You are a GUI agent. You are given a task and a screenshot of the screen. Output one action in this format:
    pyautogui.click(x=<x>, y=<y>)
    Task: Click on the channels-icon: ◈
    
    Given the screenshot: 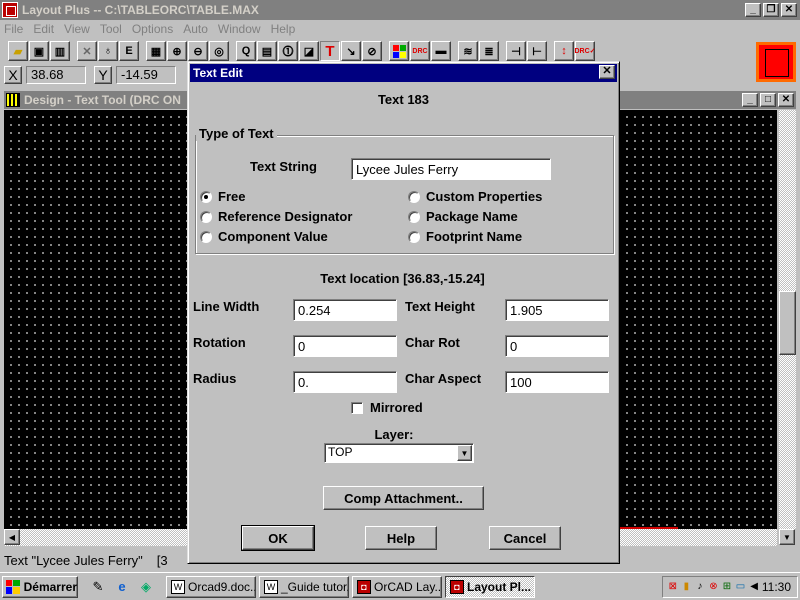 What is the action you would take?
    pyautogui.click(x=146, y=587)
    